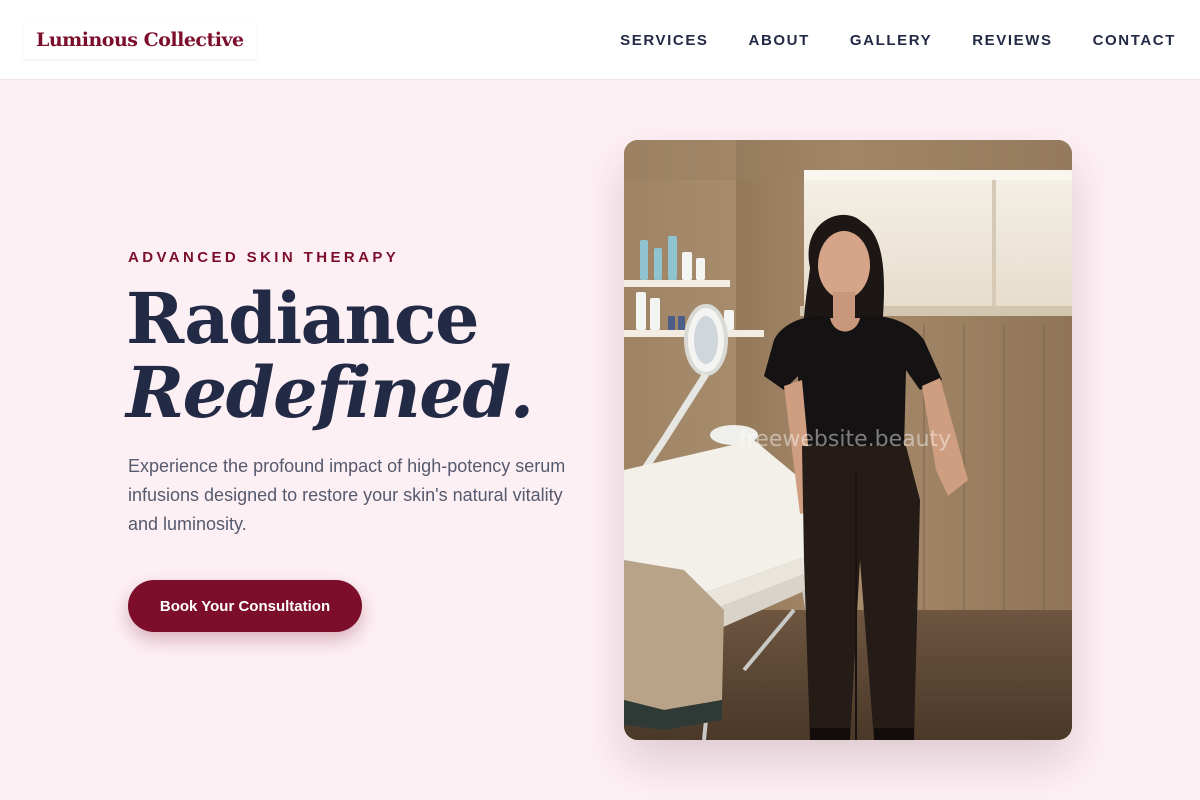  Describe the element at coordinates (779, 40) in the screenshot. I see `nav-about: ABOUT` at that location.